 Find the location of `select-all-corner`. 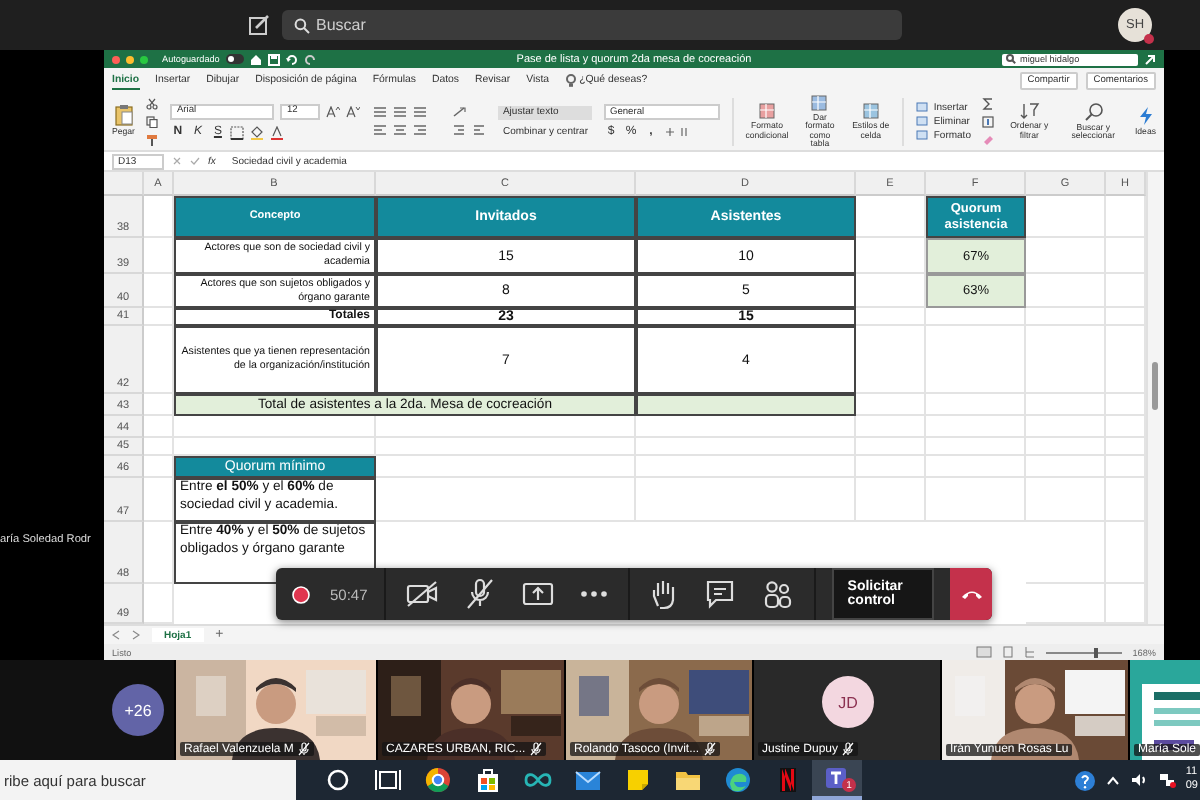

select-all-corner is located at coordinates (124, 184).